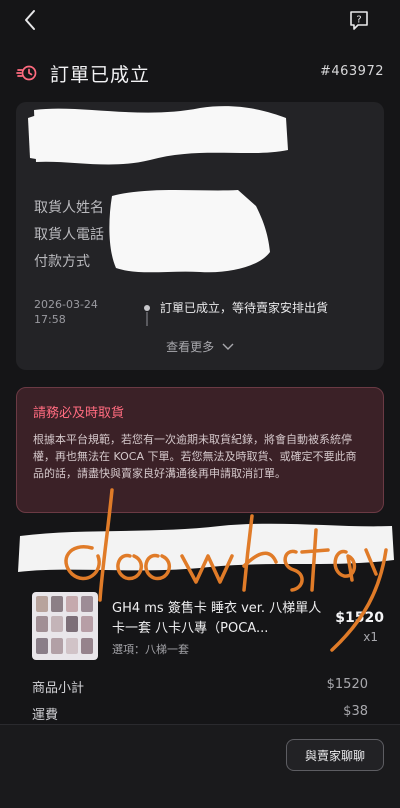 This screenshot has height=808, width=400. I want to click on subtotal-label: 商品小計, so click(58, 688).